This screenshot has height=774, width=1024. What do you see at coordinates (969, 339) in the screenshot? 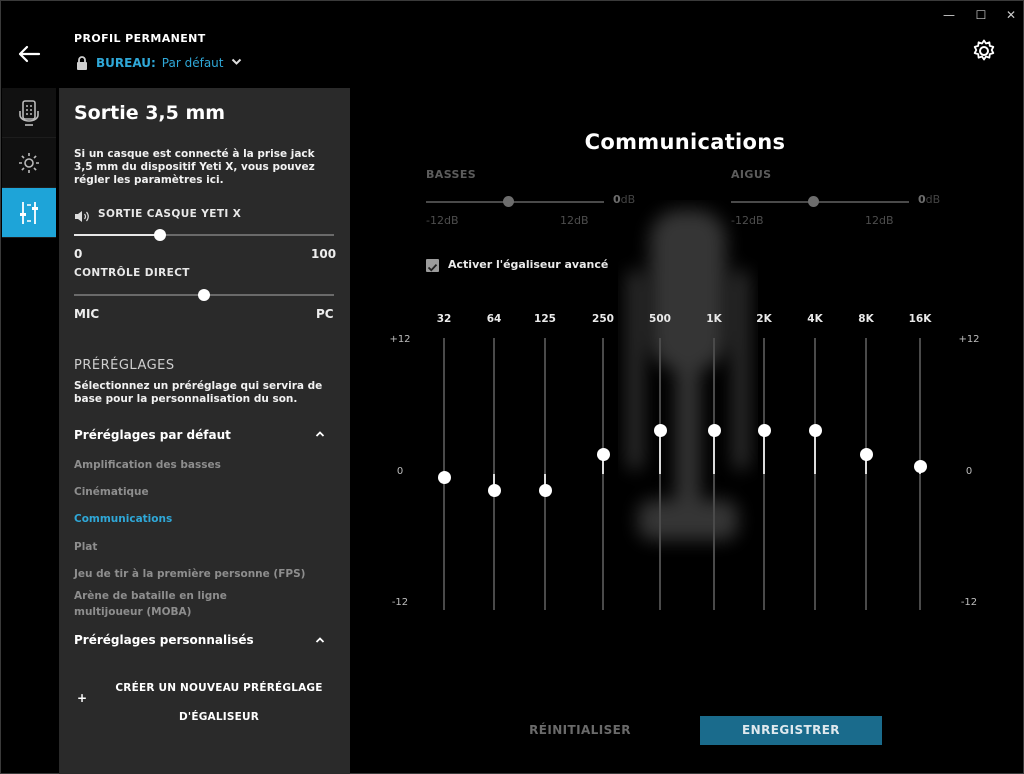
I see `axis-top-right: +12` at bounding box center [969, 339].